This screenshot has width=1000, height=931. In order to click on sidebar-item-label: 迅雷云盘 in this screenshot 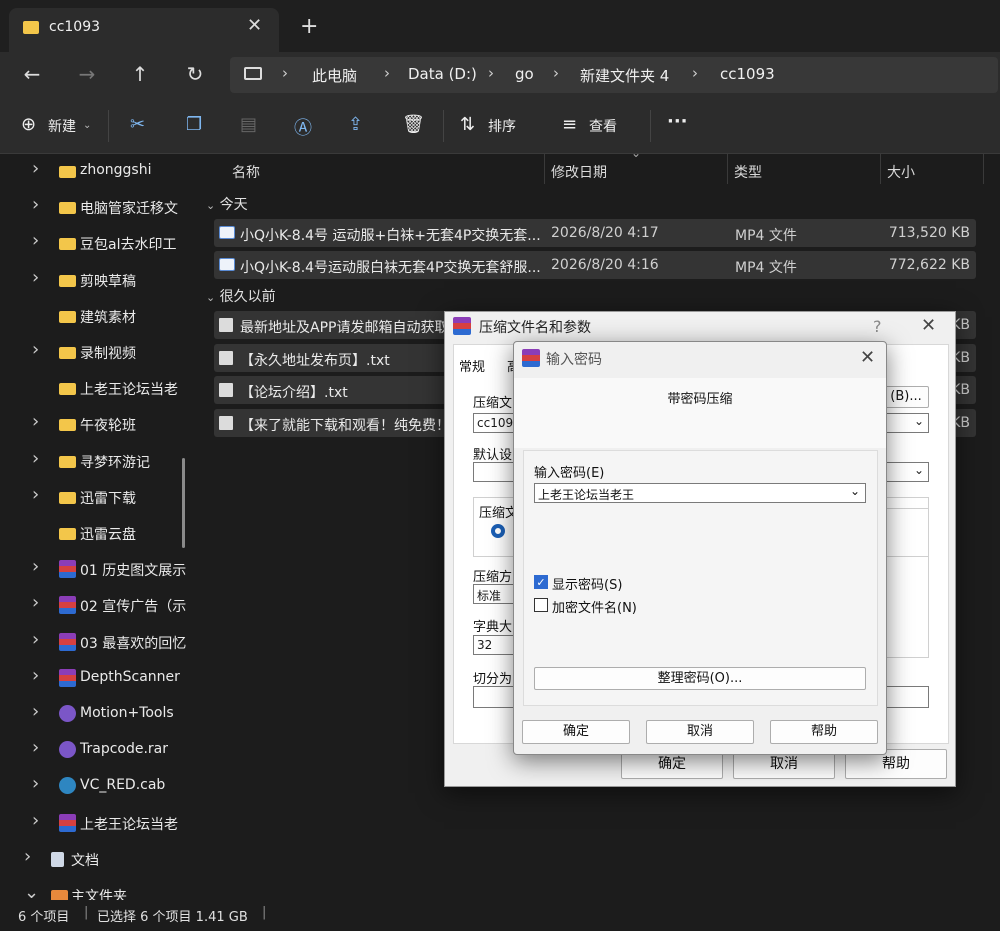, I will do `click(108, 535)`.